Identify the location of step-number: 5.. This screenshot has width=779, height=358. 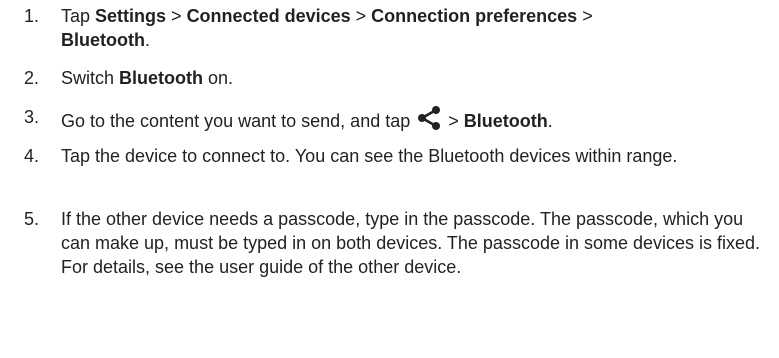
(32, 219).